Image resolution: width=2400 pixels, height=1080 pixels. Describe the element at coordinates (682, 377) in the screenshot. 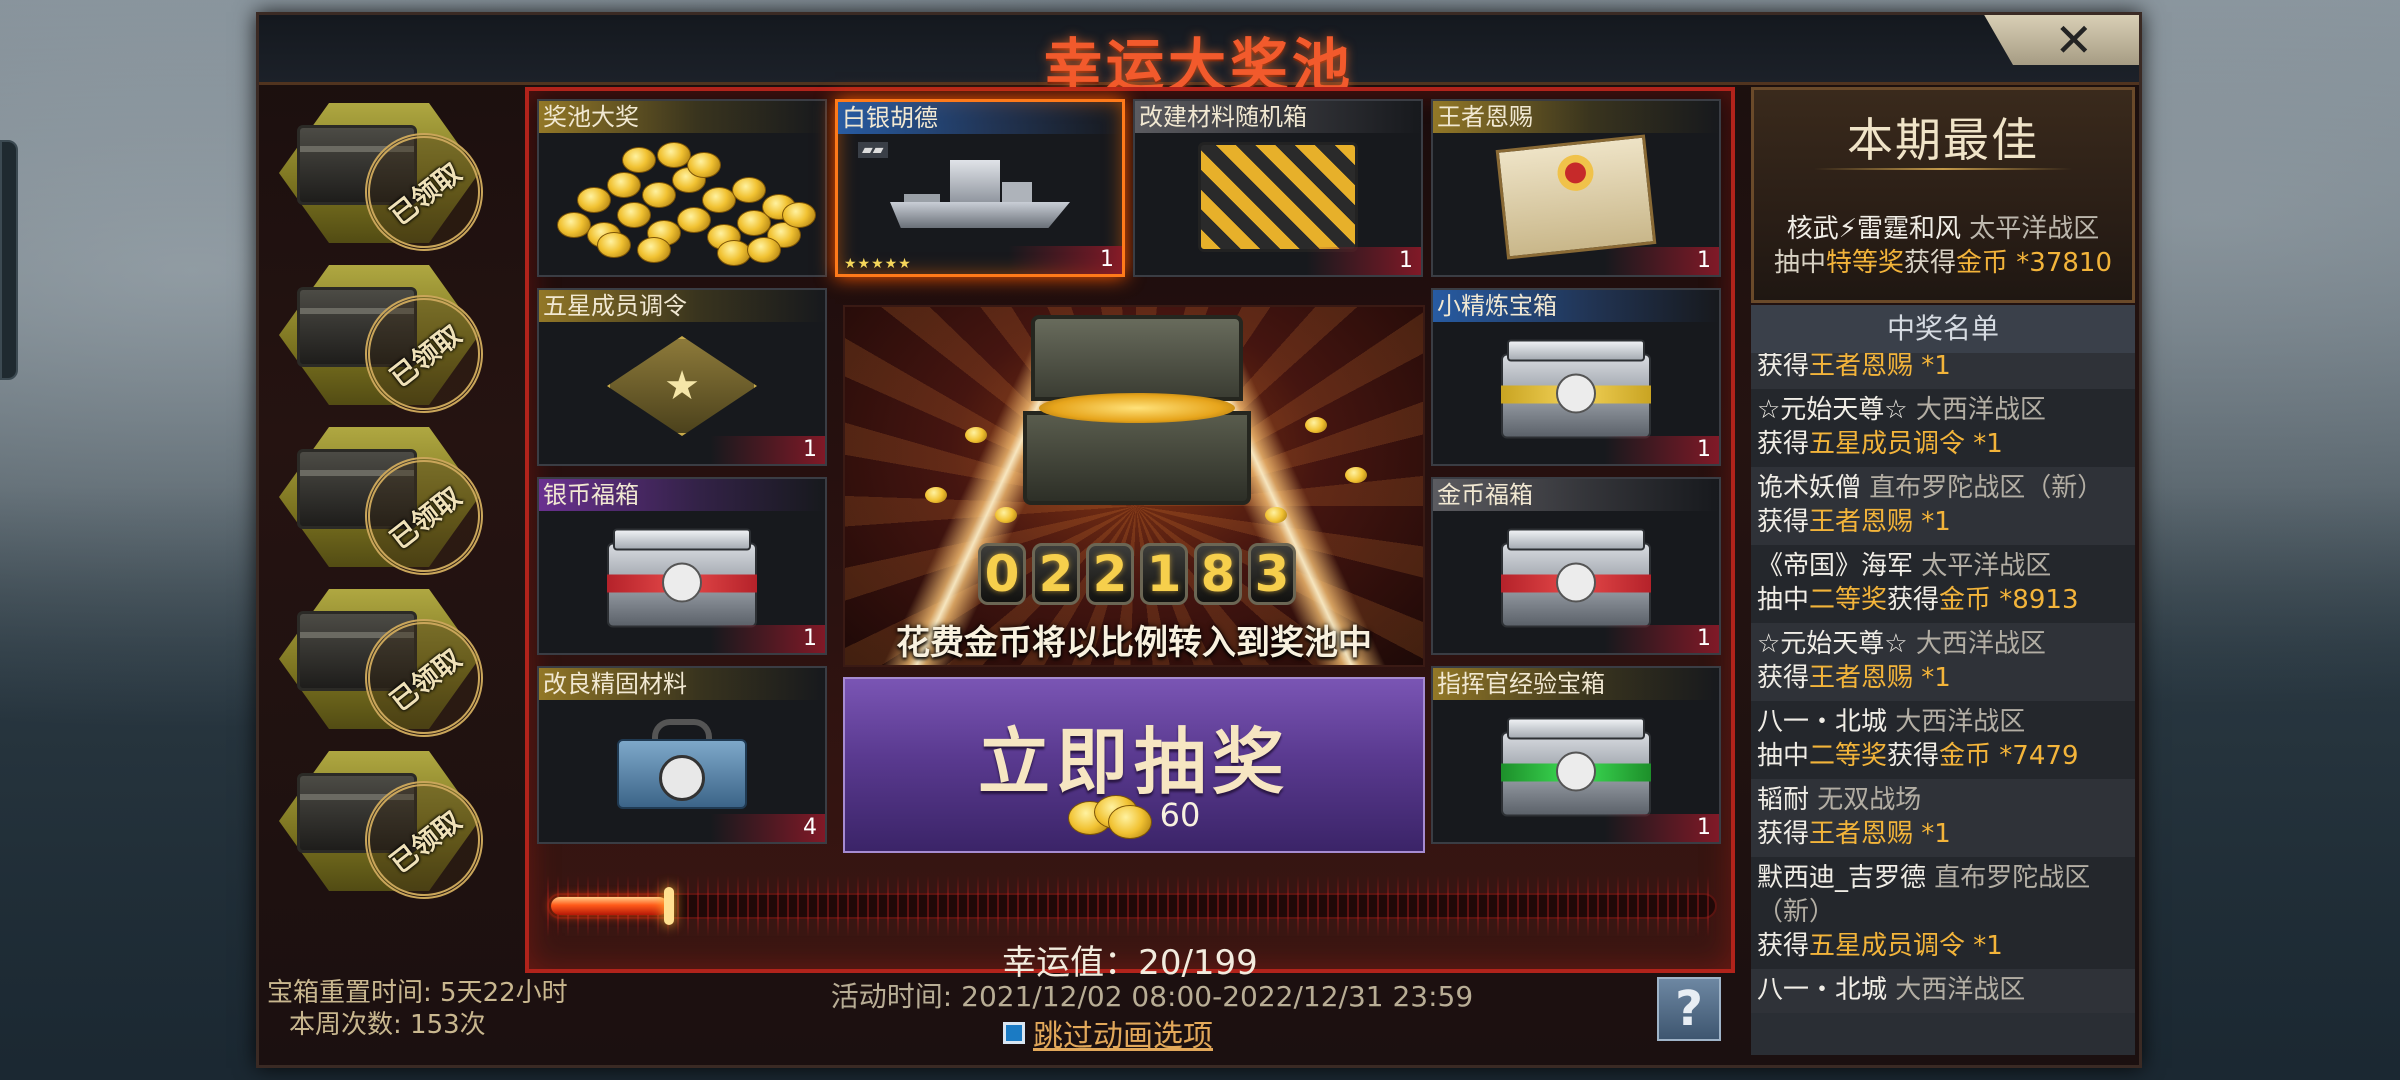

I see `prize-tile-five-star-order: 五星成员调令 ★ 1` at that location.